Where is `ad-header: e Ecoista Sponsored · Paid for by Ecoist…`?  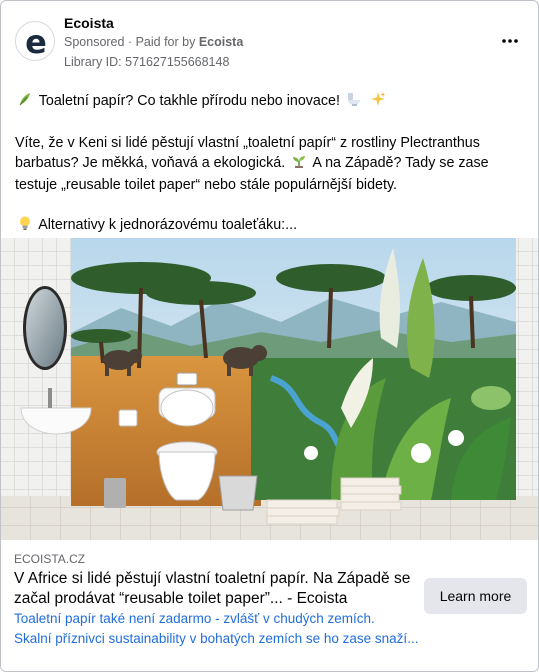 ad-header: e Ecoista Sponsored · Paid for by Ecoist… is located at coordinates (270, 41).